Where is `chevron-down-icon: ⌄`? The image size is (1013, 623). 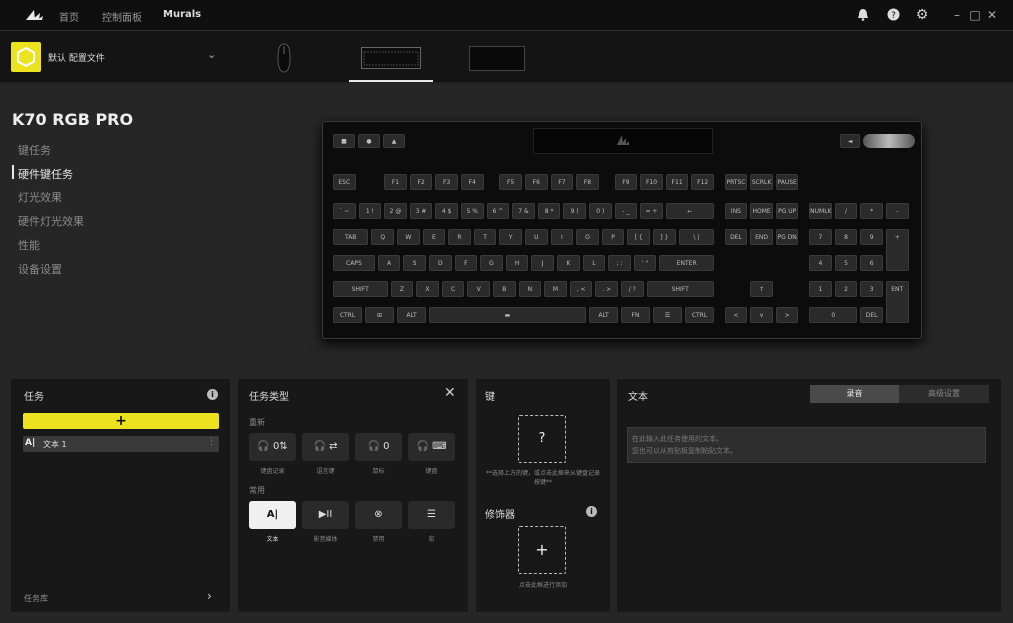
chevron-down-icon: ⌄ is located at coordinates (211, 54).